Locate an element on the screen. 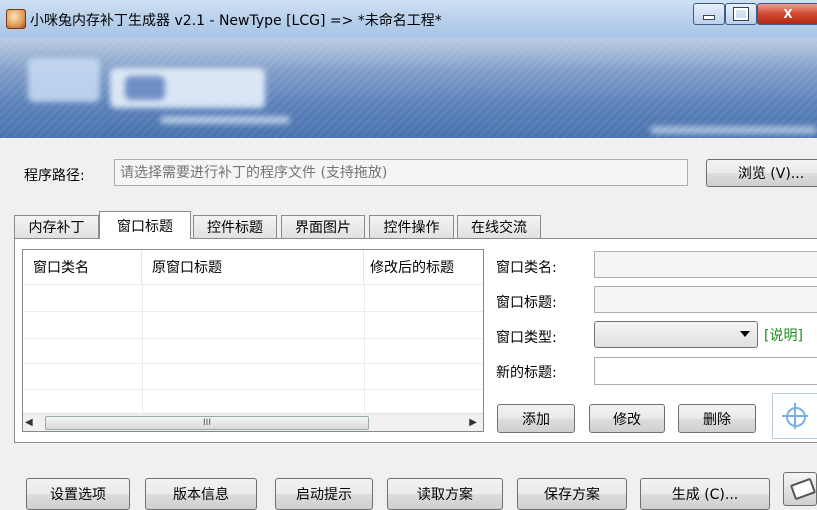 Image resolution: width=817 pixels, height=510 pixels. tab-control-ops: 控件操作 is located at coordinates (411, 226).